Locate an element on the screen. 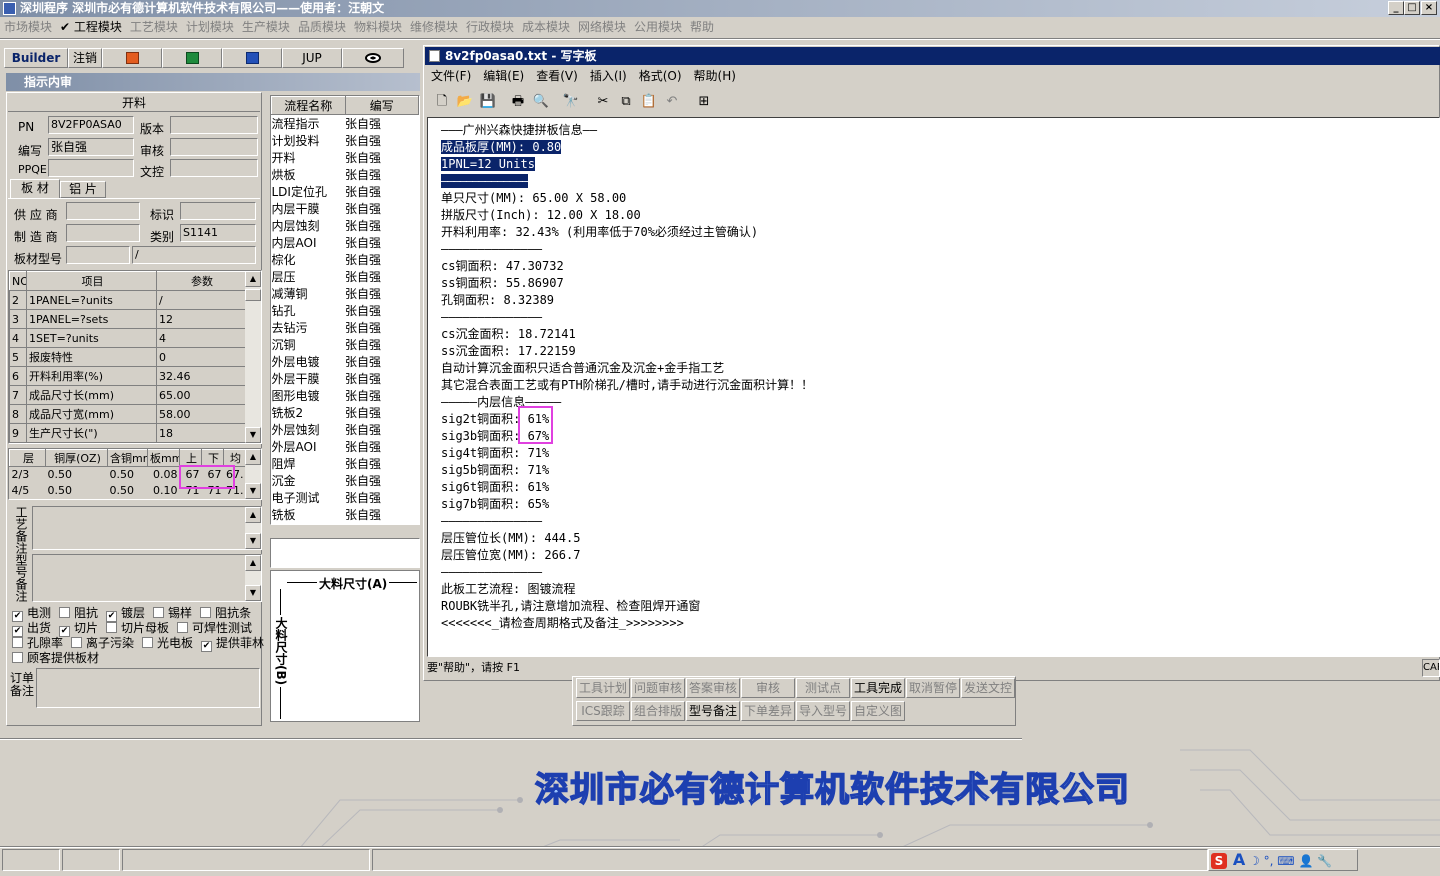  moon-icon: ☽ is located at coordinates (1254, 861).